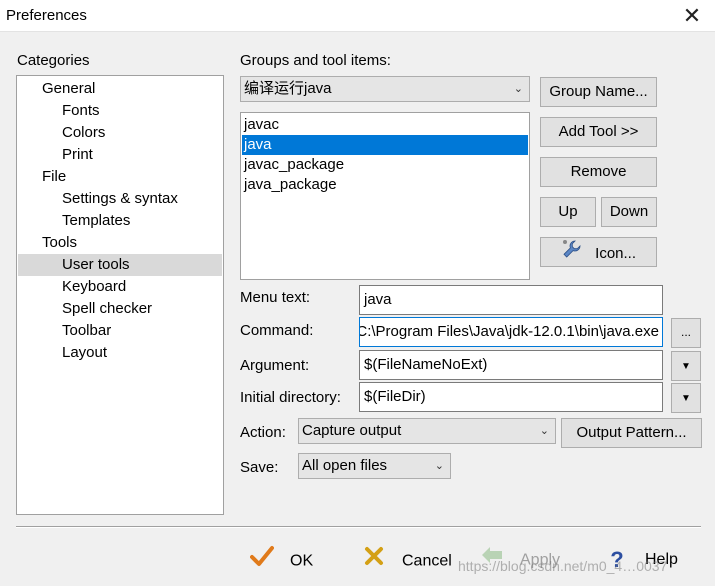  I want to click on category-item: Settings & syntax, so click(120, 199).